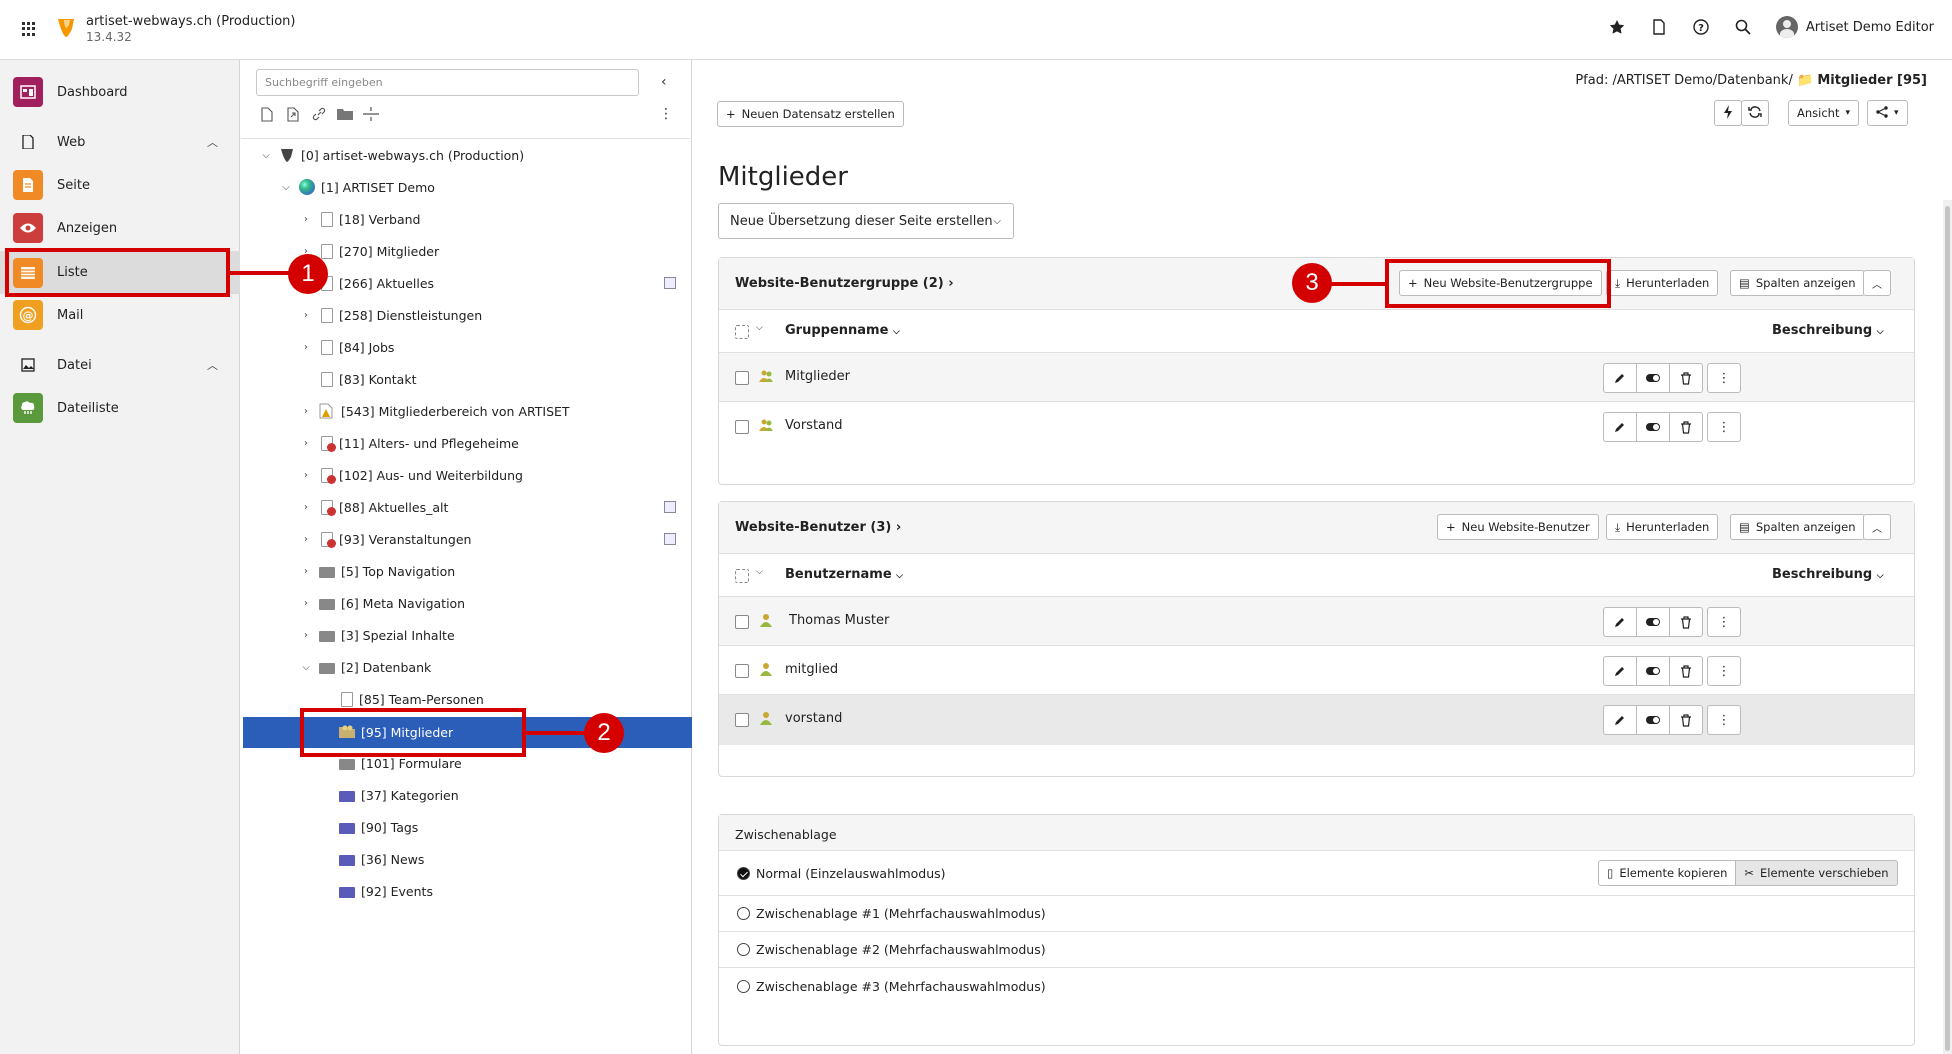  Describe the element at coordinates (357, 379) in the screenshot. I see `tree-node: [83] Kontakt` at that location.